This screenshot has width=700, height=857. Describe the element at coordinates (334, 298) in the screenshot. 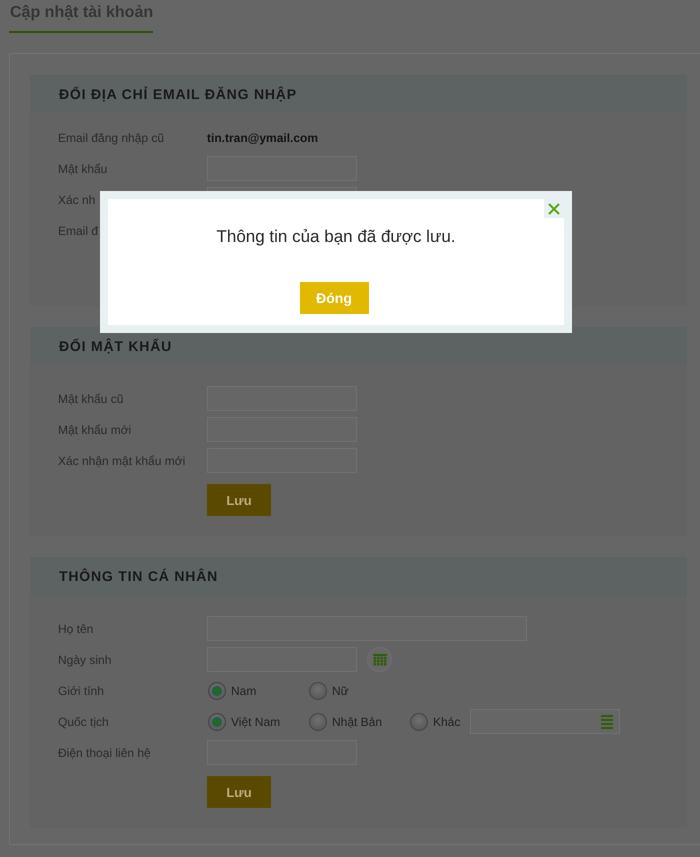

I see `close-dialog-button: Đóng` at that location.